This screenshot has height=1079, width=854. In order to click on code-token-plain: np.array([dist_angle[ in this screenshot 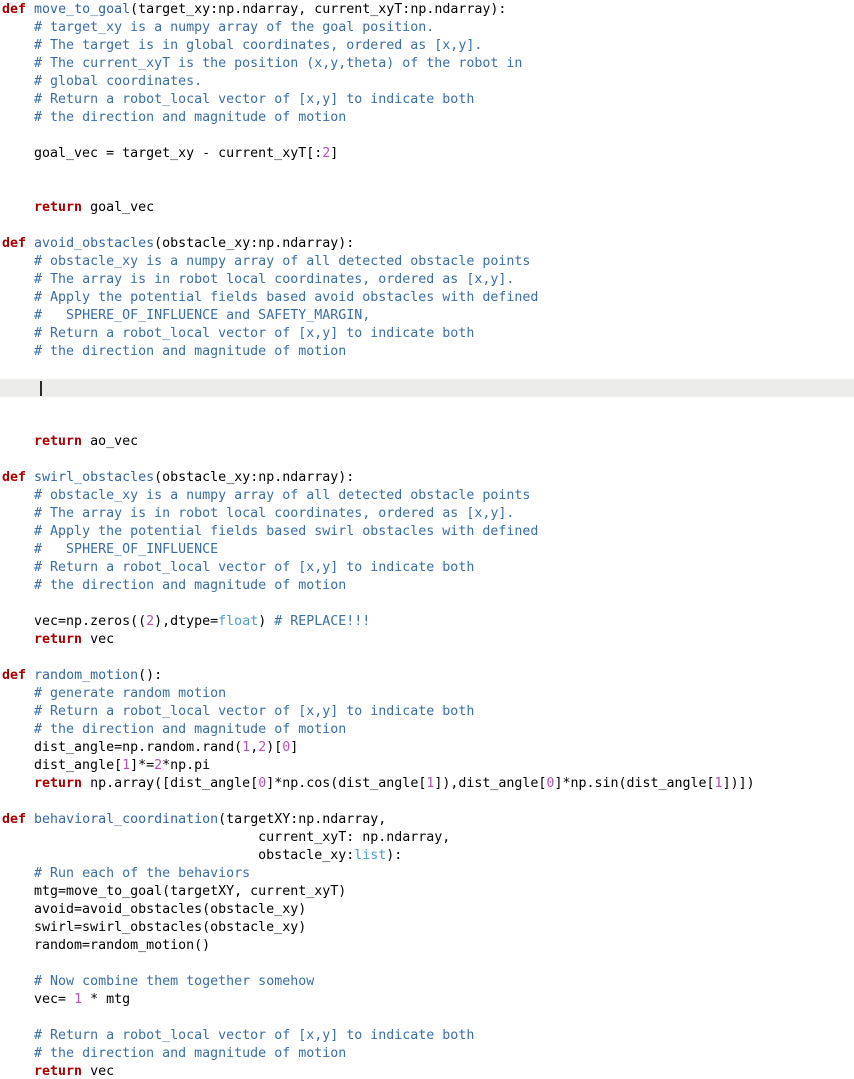, I will do `click(170, 783)`.